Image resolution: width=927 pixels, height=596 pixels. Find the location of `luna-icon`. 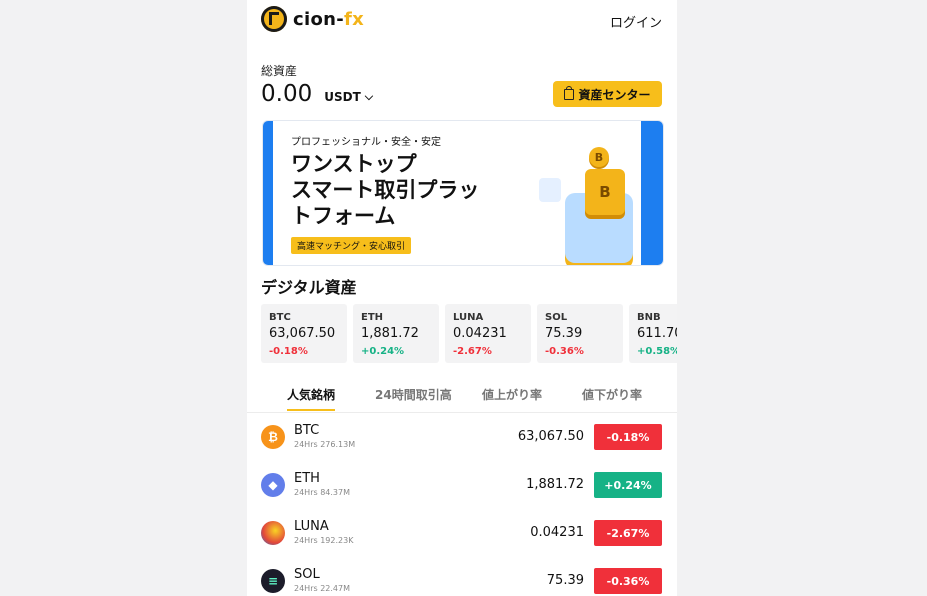

luna-icon is located at coordinates (273, 533).